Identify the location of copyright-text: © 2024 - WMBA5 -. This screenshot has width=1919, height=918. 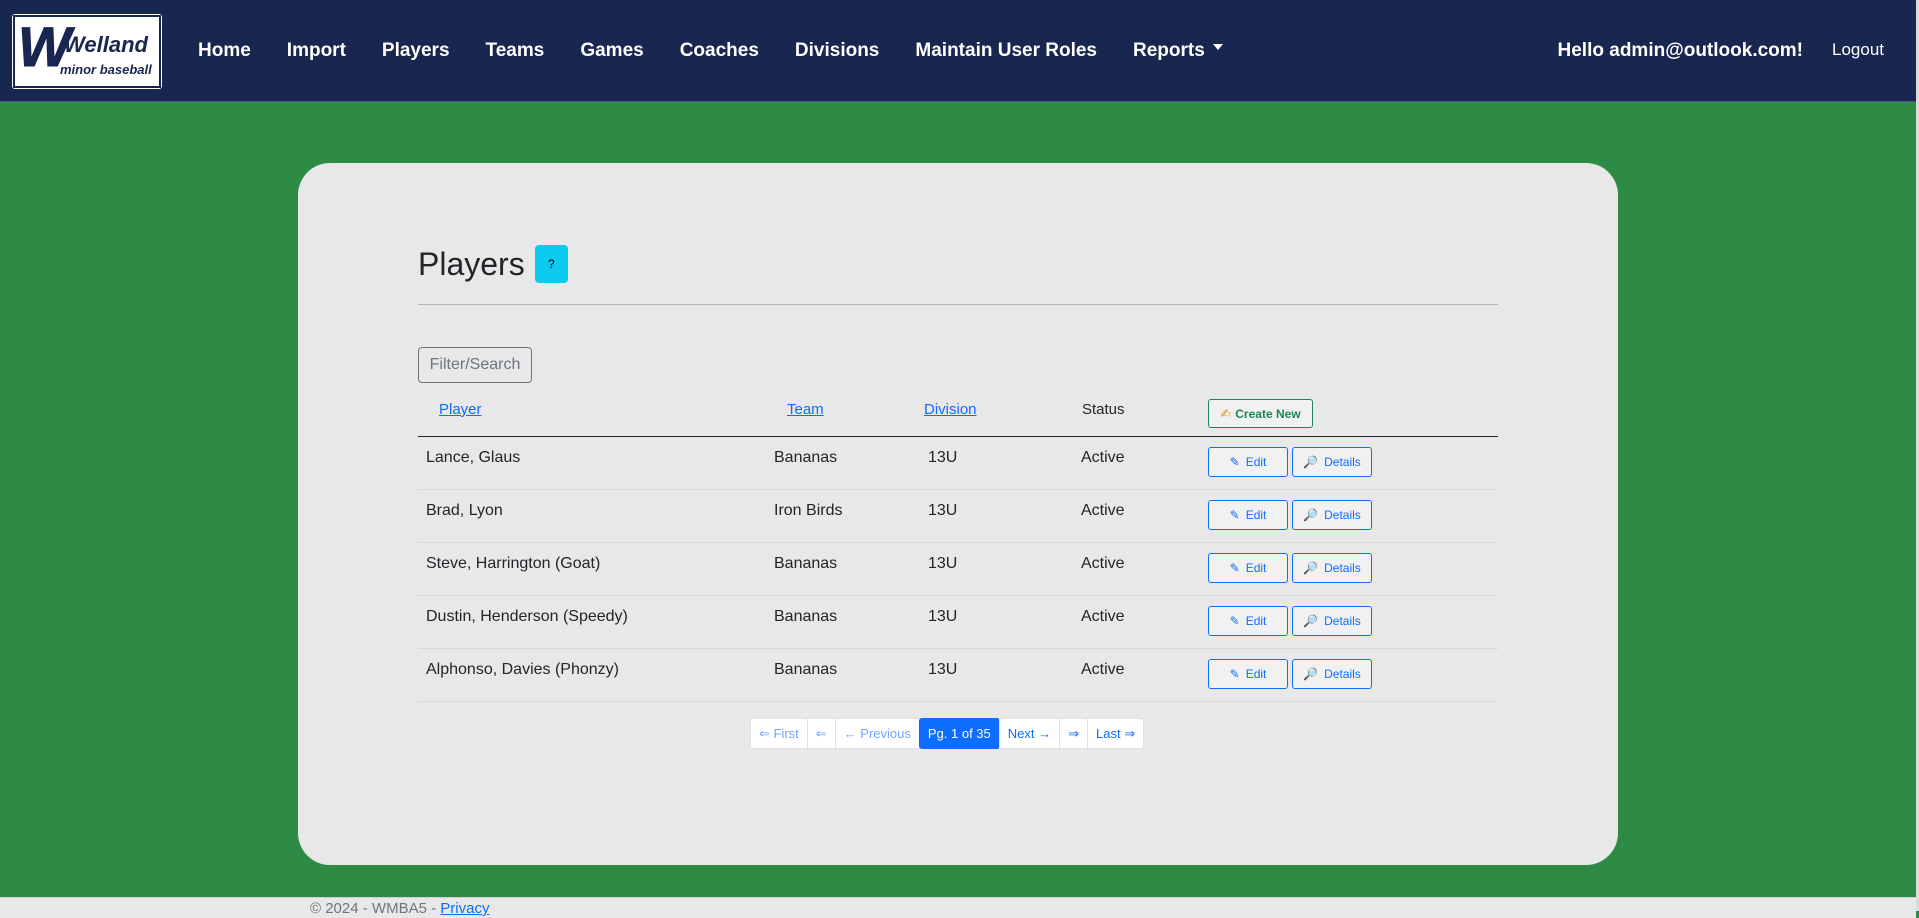
(375, 908).